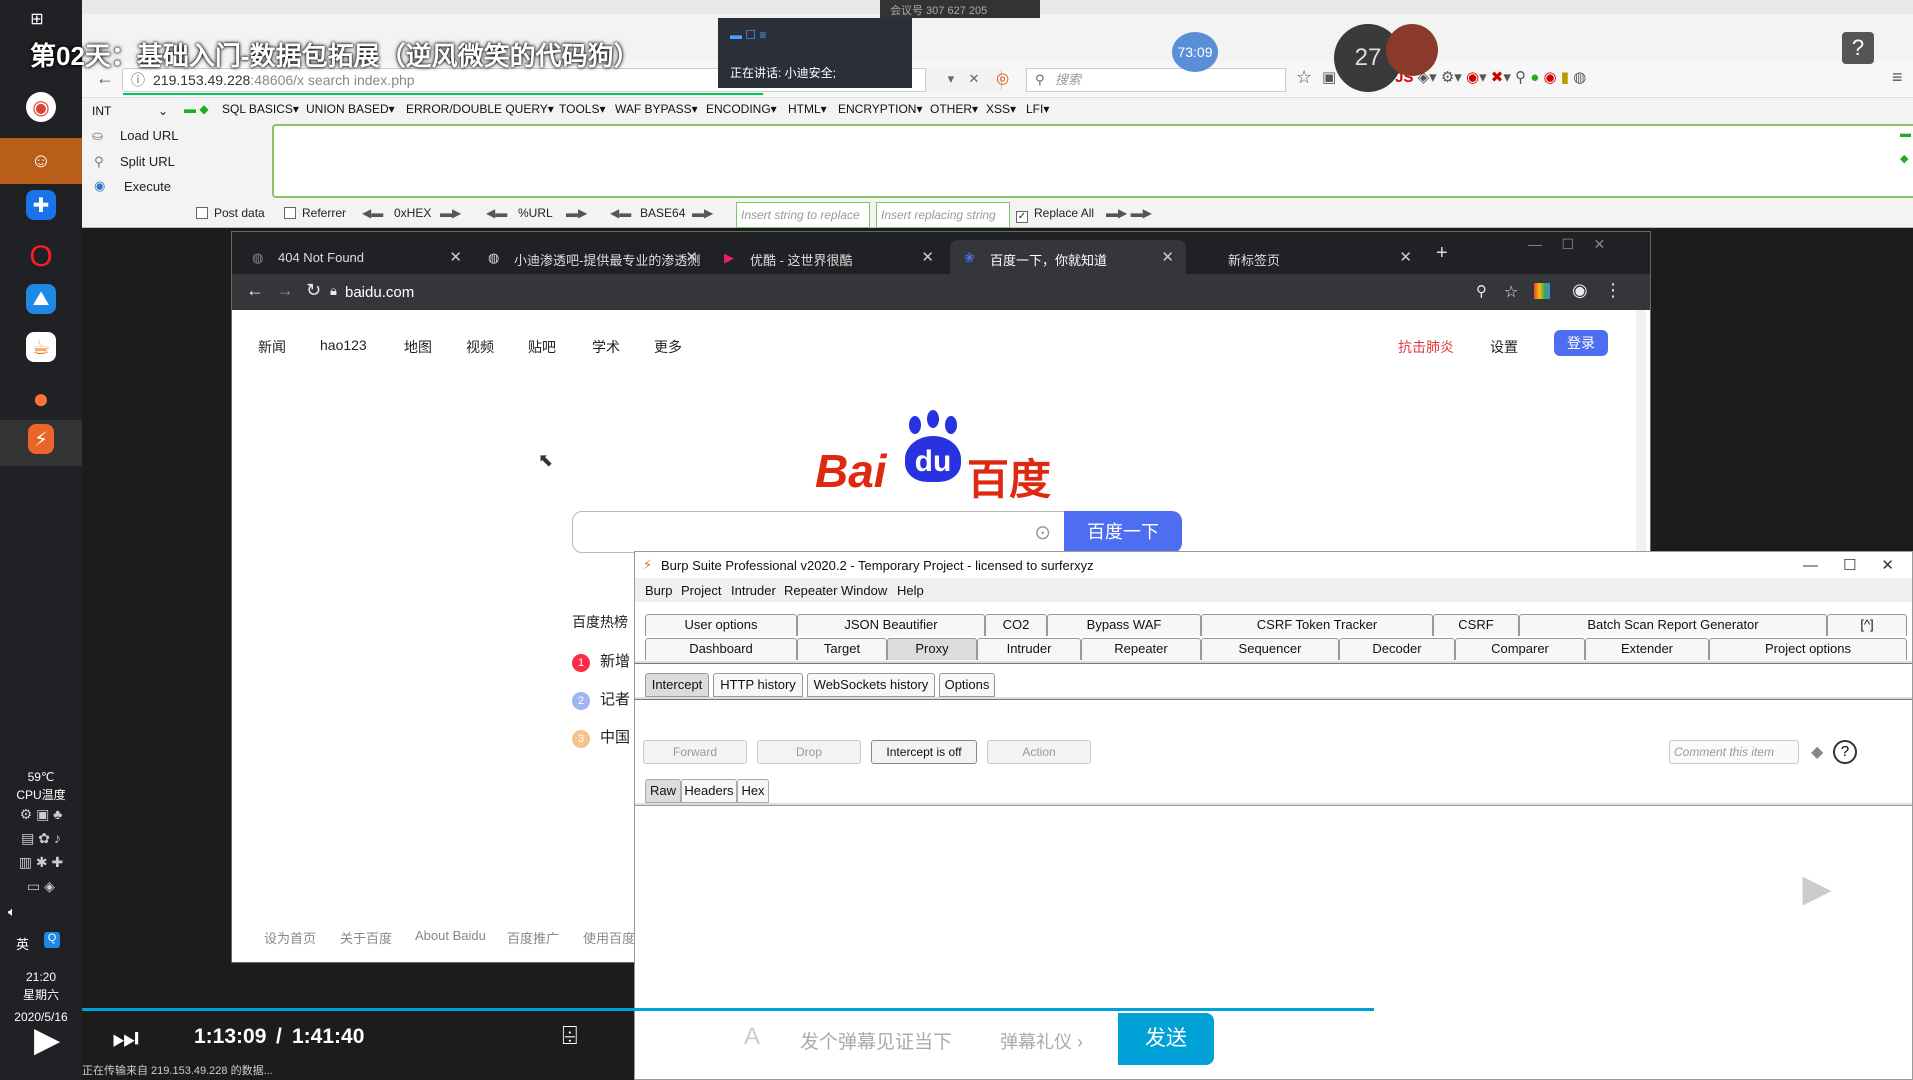 The image size is (1913, 1080). I want to click on tab-baidu: ❀ 百度一下，你就知道 ✕, so click(1068, 257).